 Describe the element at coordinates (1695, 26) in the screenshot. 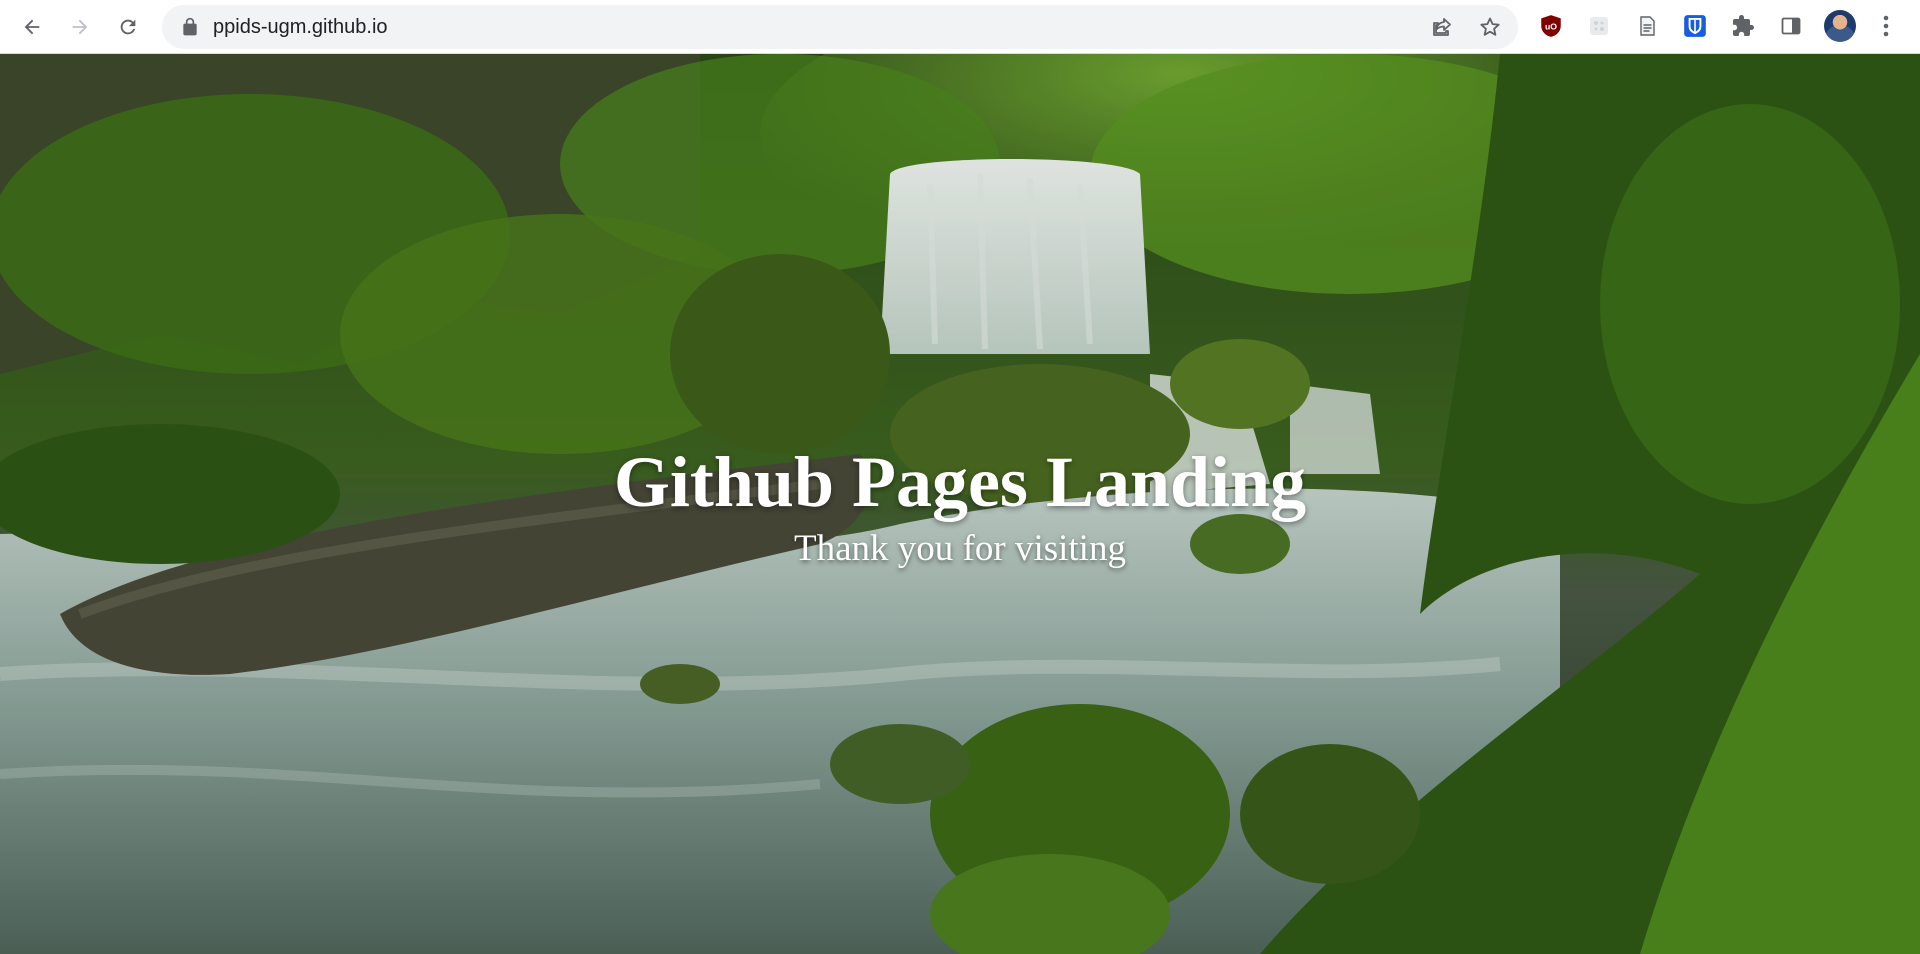

I see `bitwarden-icon` at that location.